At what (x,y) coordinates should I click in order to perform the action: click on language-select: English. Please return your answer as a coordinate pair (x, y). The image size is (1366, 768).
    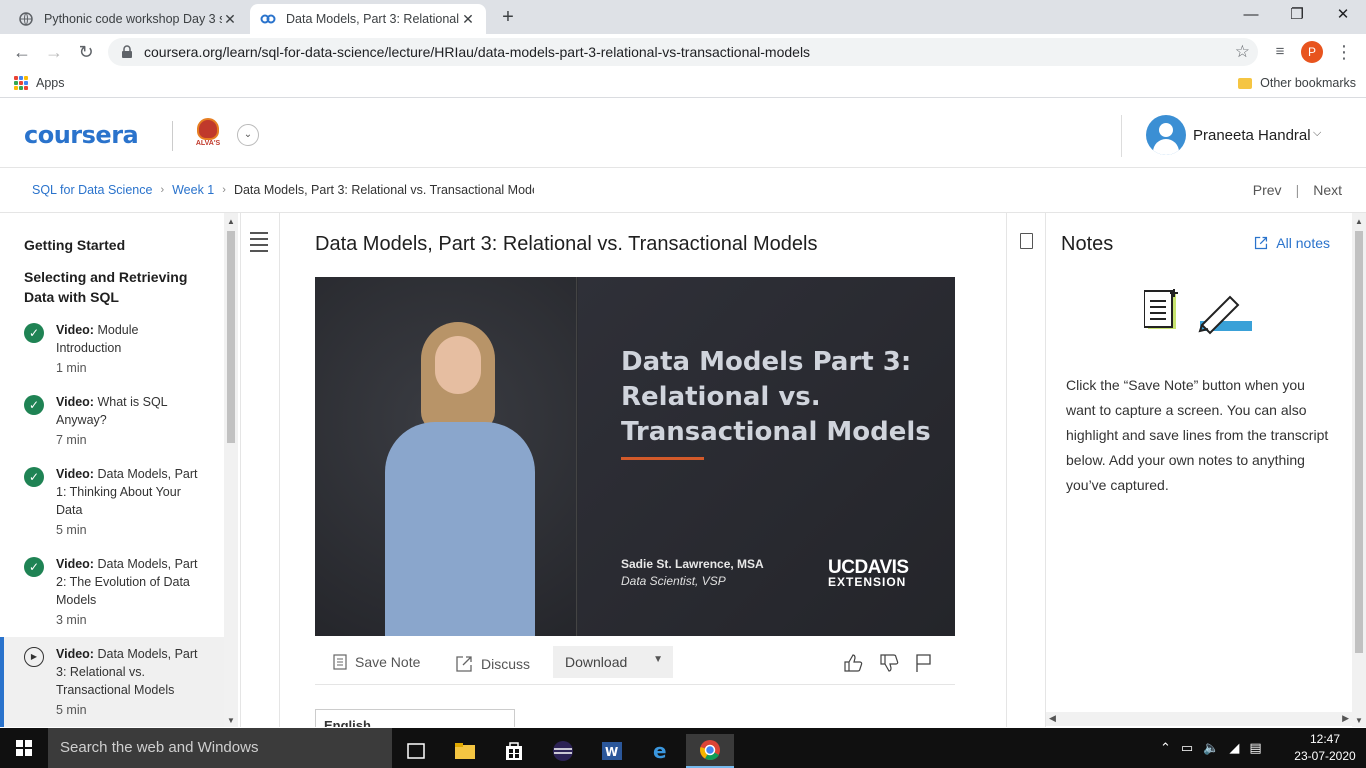
    Looking at the image, I should click on (415, 718).